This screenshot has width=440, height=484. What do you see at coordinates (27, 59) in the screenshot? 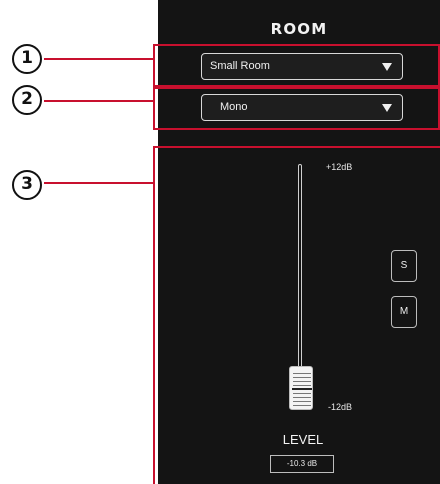
I see `callout-number-1: 1` at bounding box center [27, 59].